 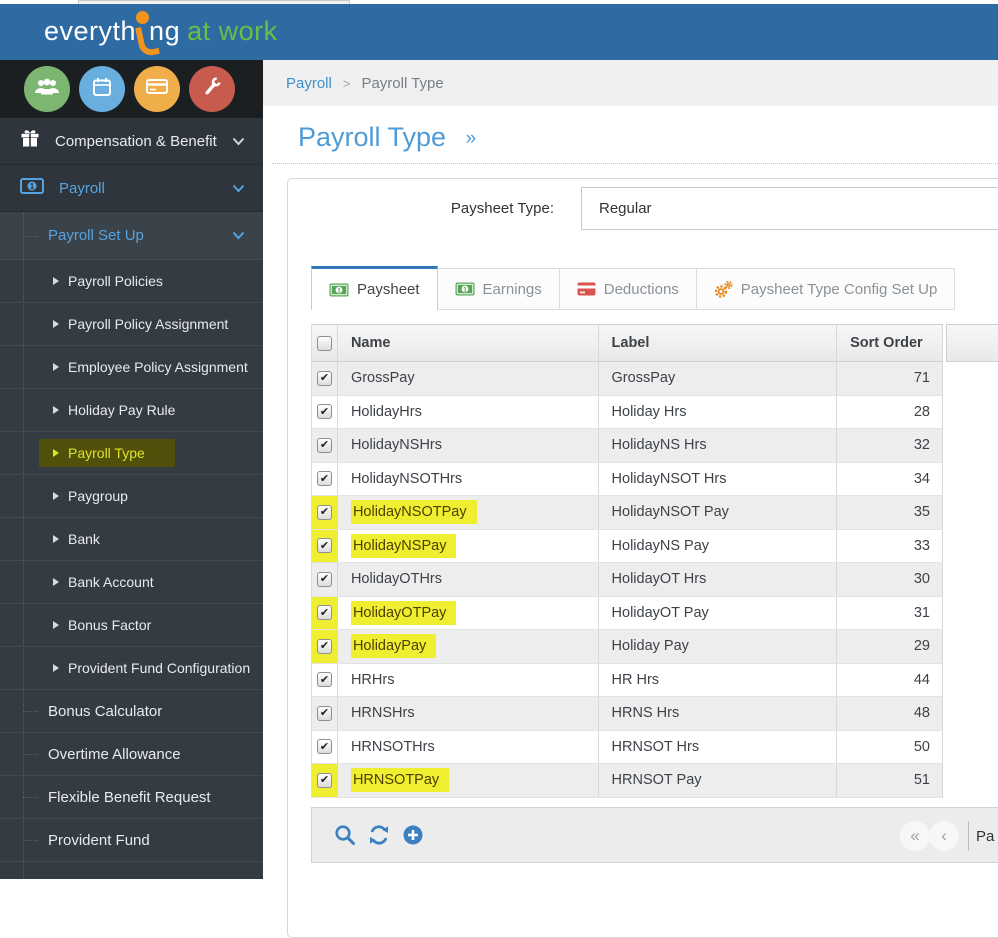 What do you see at coordinates (468, 478) in the screenshot?
I see `cell-name: HolidayNSOTHrs` at bounding box center [468, 478].